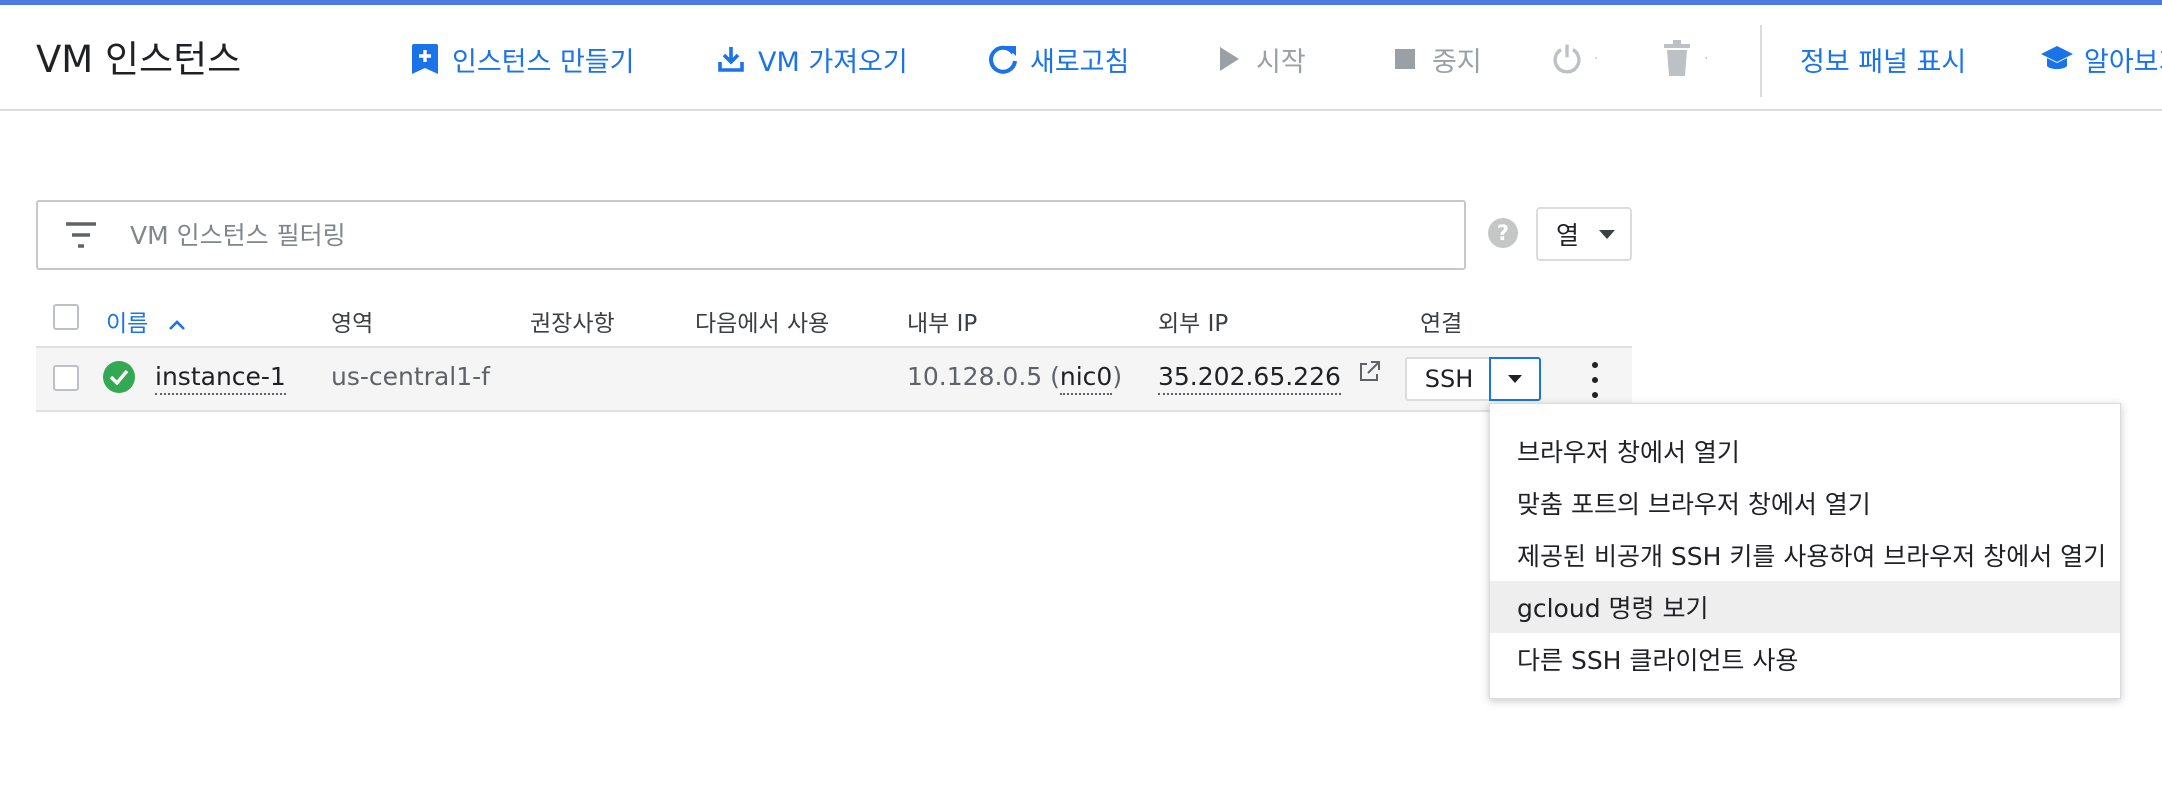  I want to click on power-icon, so click(1567, 59).